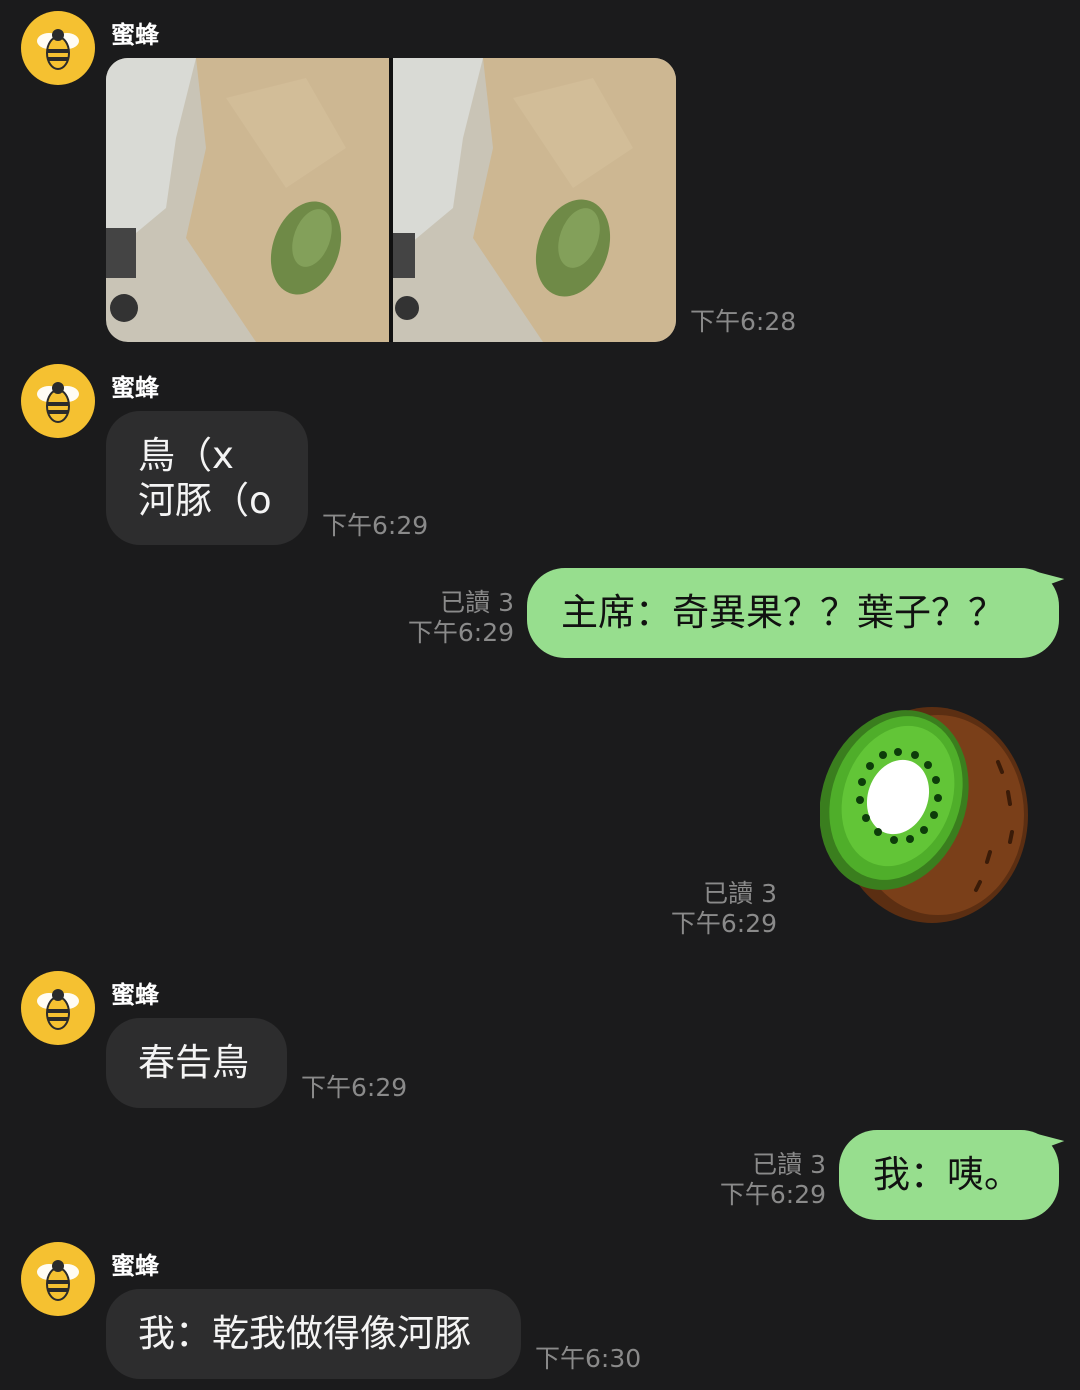 The width and height of the screenshot is (1080, 1390). I want to click on kiwi-sticker, so click(924, 815).